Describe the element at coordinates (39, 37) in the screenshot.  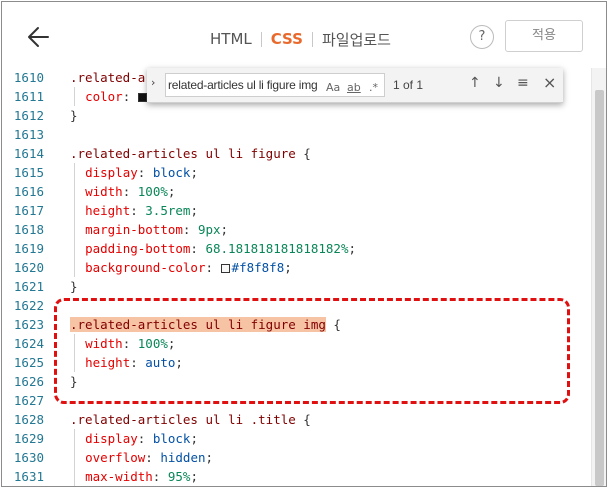
I see `back-button` at that location.